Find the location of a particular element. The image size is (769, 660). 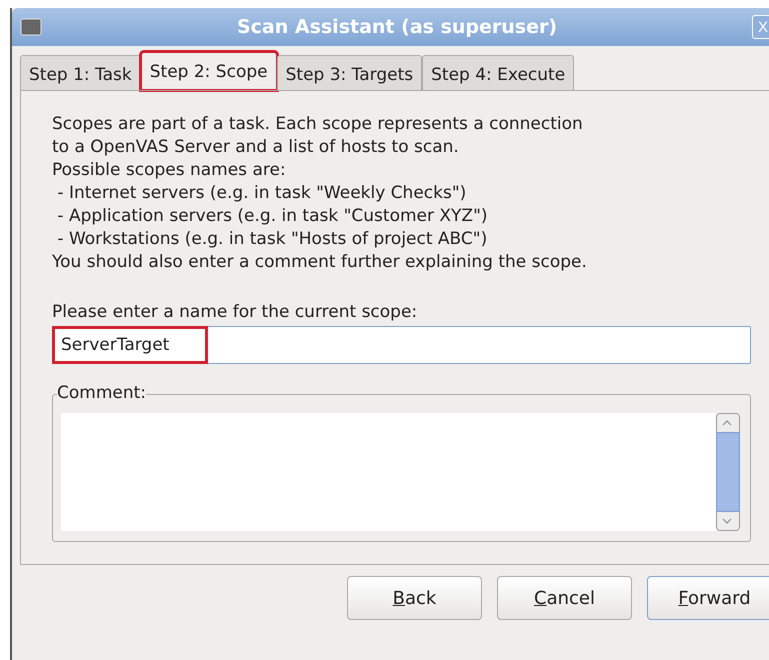

window-title: Scan Assistant (as superuser) is located at coordinates (397, 27).